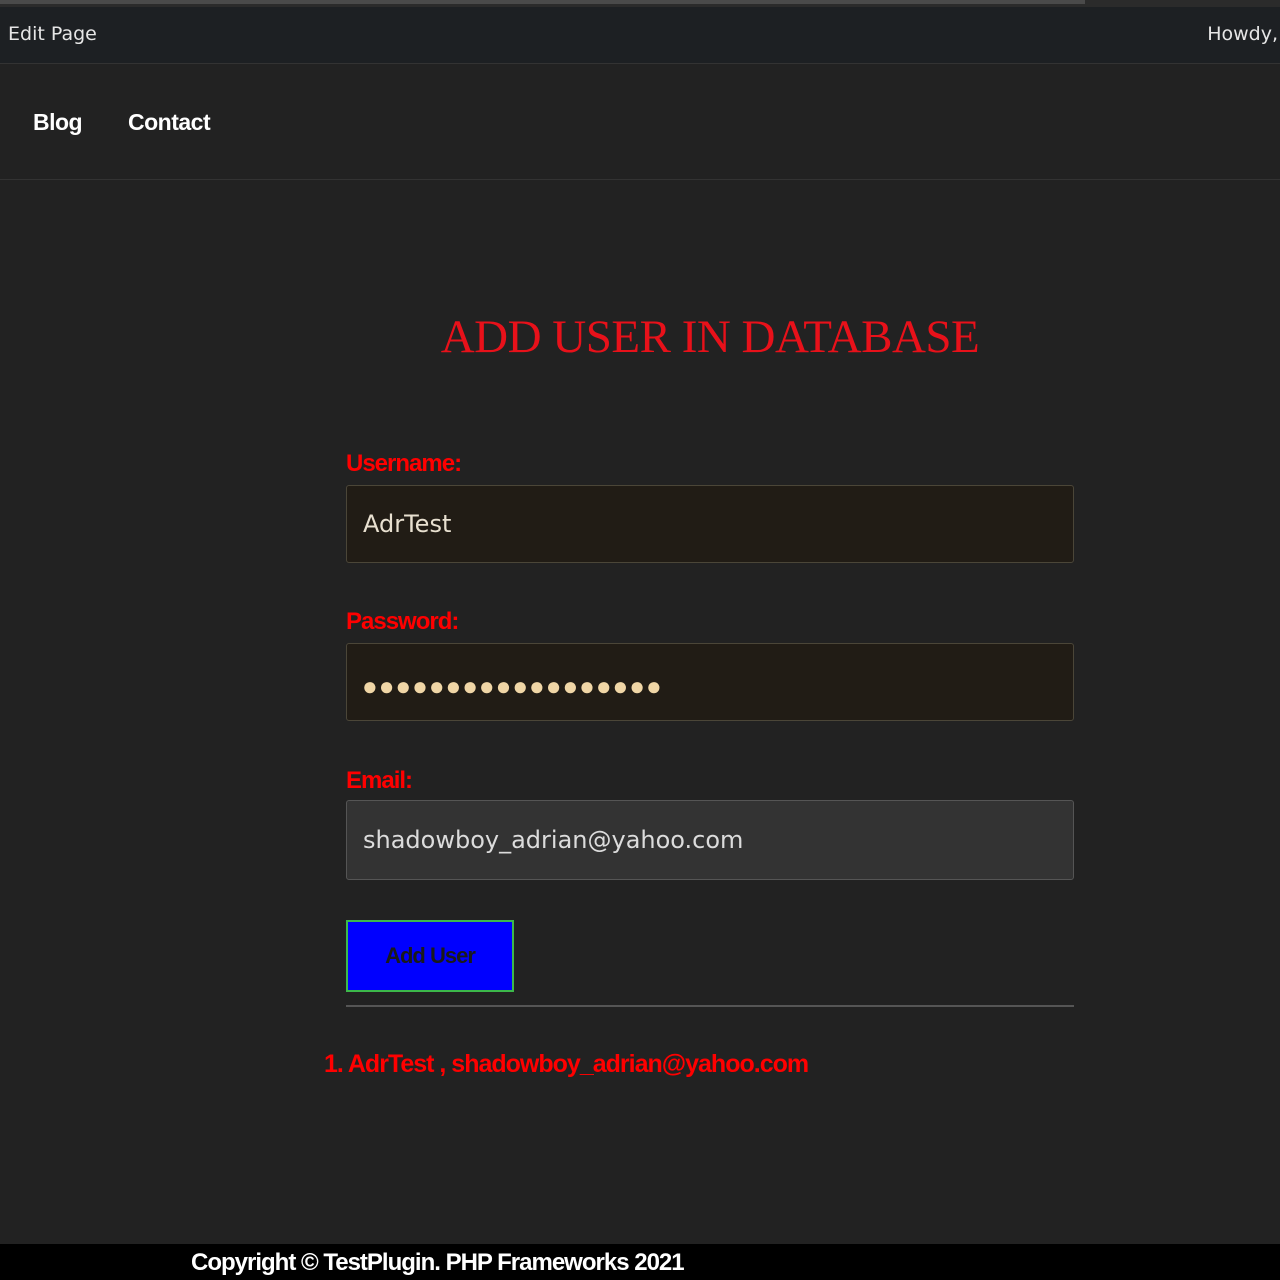 This screenshot has height=1280, width=1280. Describe the element at coordinates (430, 956) in the screenshot. I see `add-user-button: Add User` at that location.